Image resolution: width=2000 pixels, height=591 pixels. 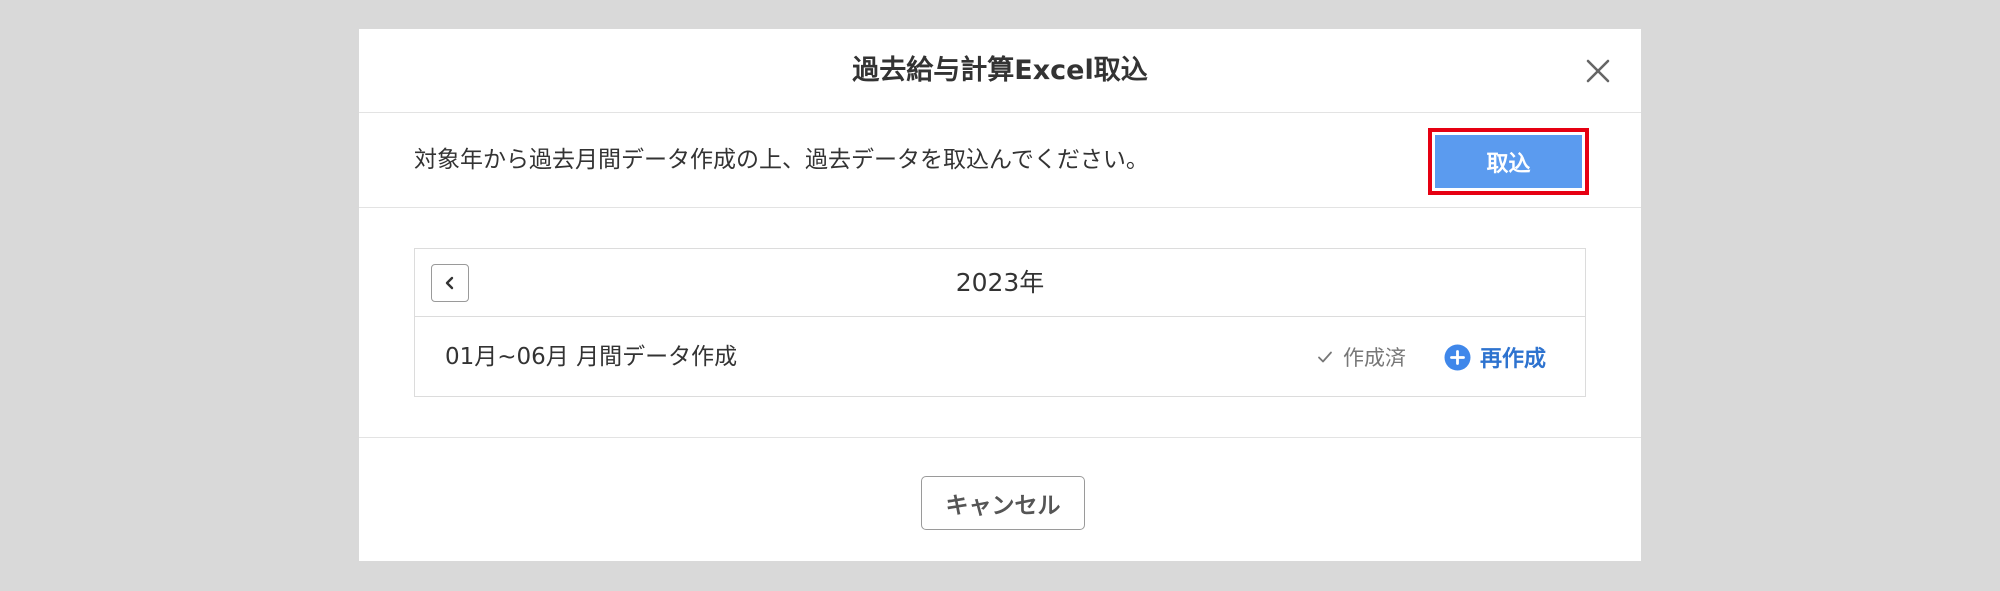 I want to click on close-button, so click(x=1598, y=71).